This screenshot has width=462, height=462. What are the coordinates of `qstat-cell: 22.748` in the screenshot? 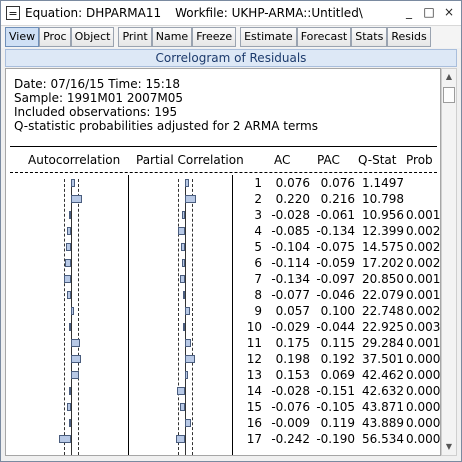 It's located at (383, 311).